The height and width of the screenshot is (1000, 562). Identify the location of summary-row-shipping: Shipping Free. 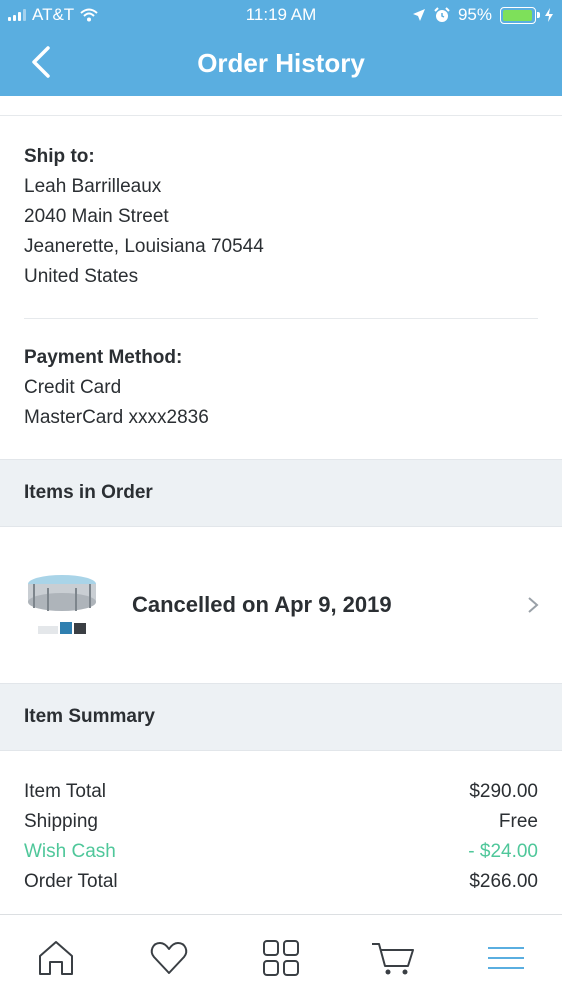
(281, 822).